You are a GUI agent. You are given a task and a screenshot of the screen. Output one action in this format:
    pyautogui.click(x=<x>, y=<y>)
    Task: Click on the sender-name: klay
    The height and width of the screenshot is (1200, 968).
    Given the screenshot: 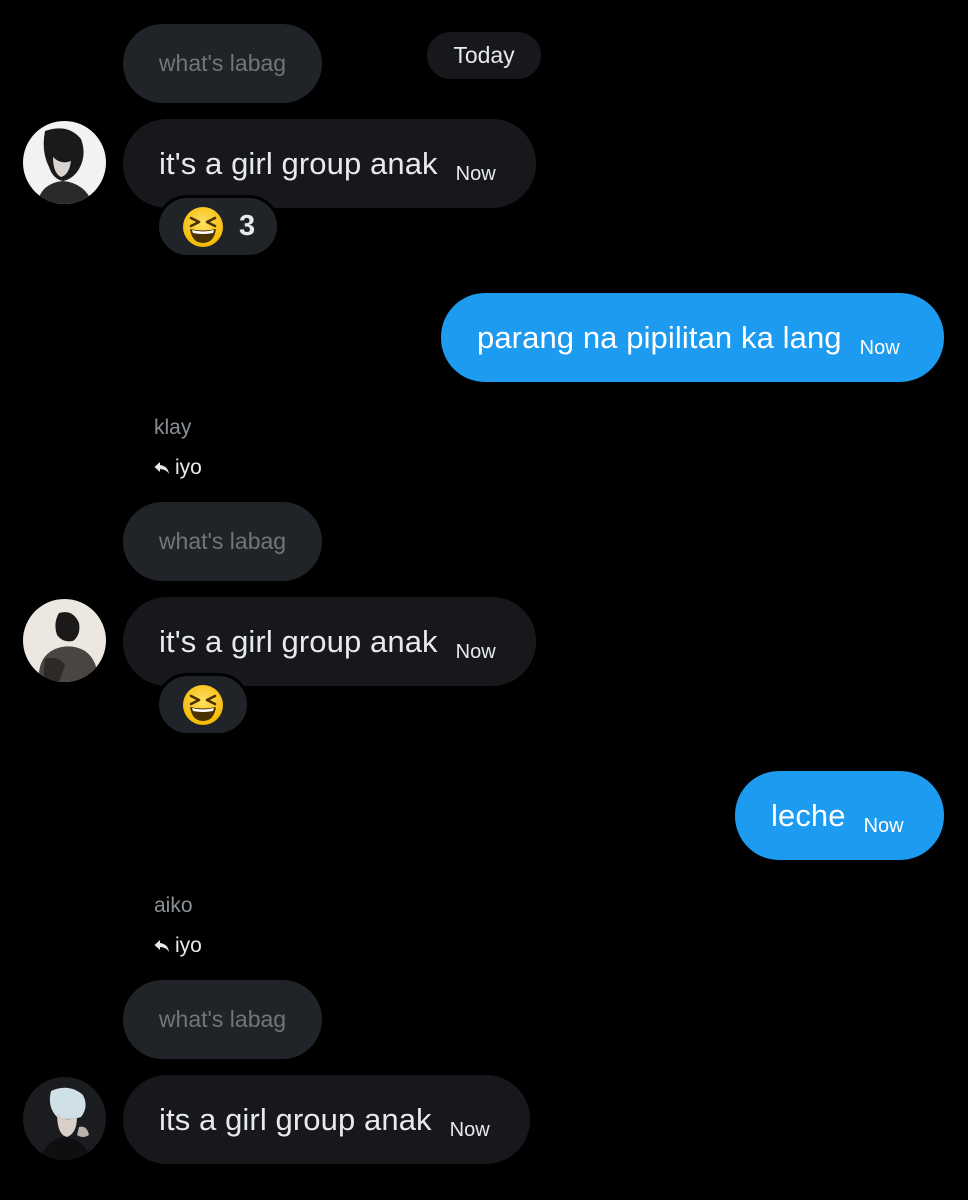 What is the action you would take?
    pyautogui.click(x=173, y=427)
    